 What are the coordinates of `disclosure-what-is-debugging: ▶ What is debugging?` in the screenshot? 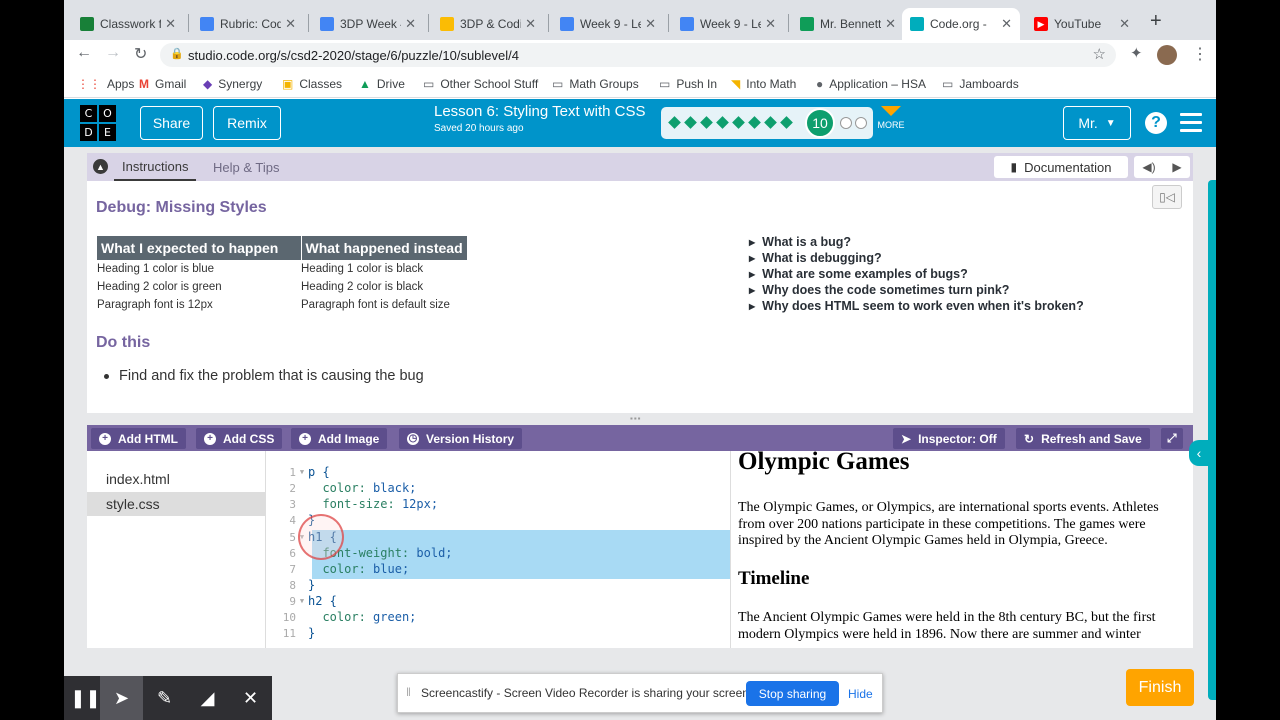 It's located at (815, 258).